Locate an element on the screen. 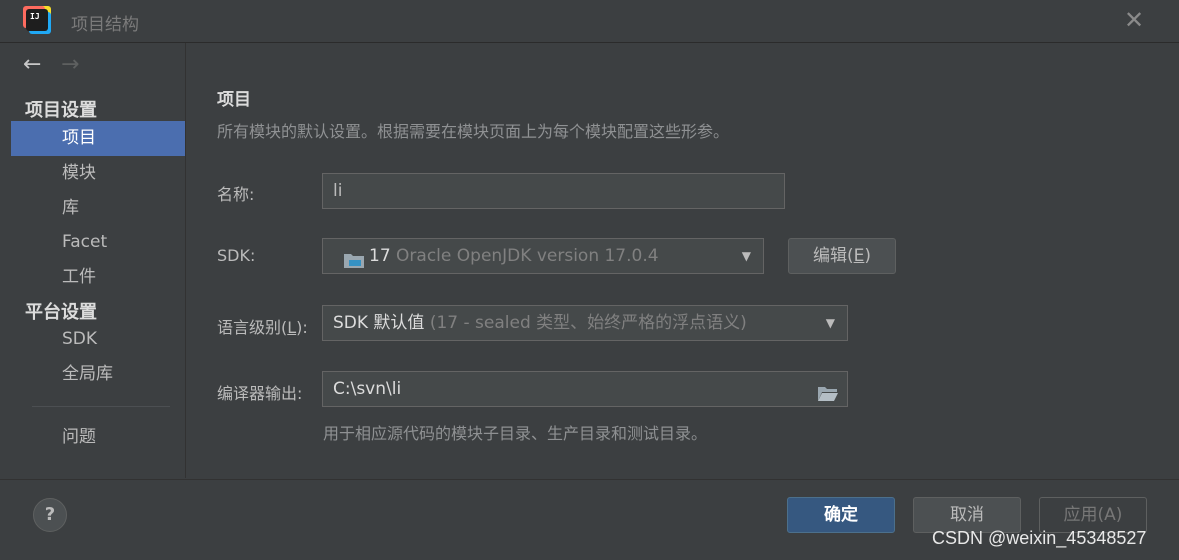  sdk-edit-button: 编辑(E) is located at coordinates (842, 256).